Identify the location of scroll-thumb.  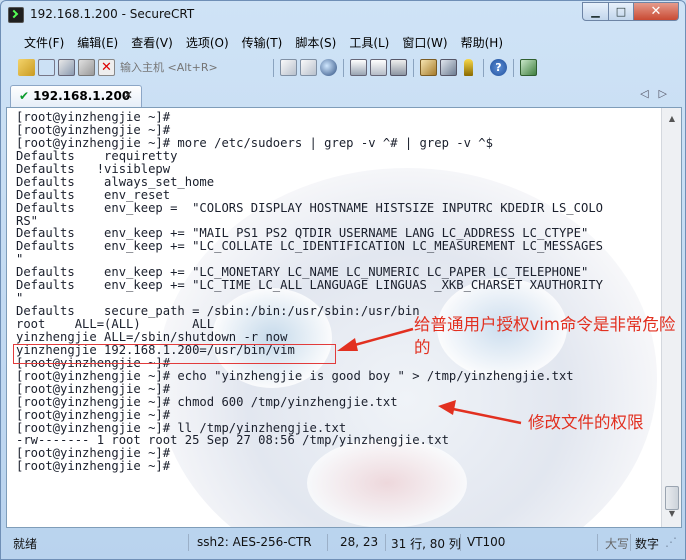
(672, 498).